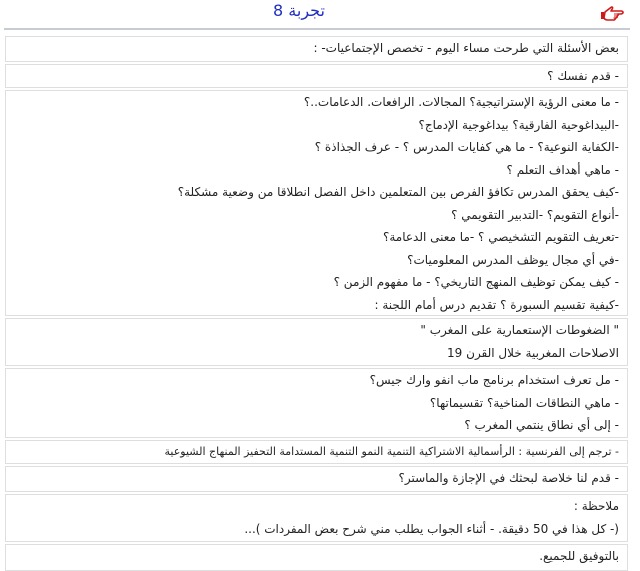  I want to click on text-line: - إلى أي نطاق ينتمي المغرب ؟, so click(541, 425).